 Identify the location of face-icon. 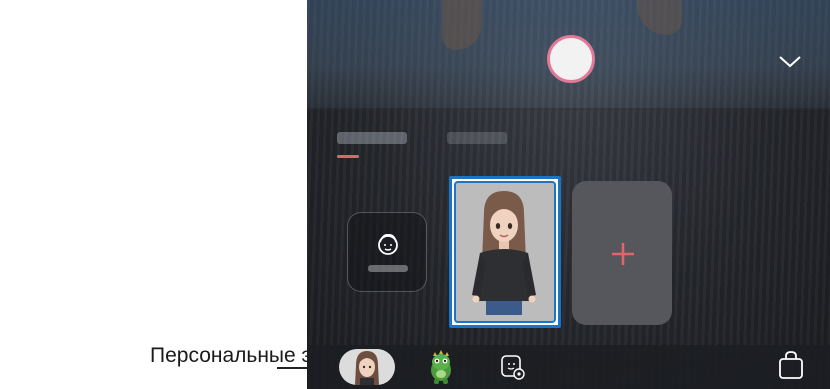
(388, 244).